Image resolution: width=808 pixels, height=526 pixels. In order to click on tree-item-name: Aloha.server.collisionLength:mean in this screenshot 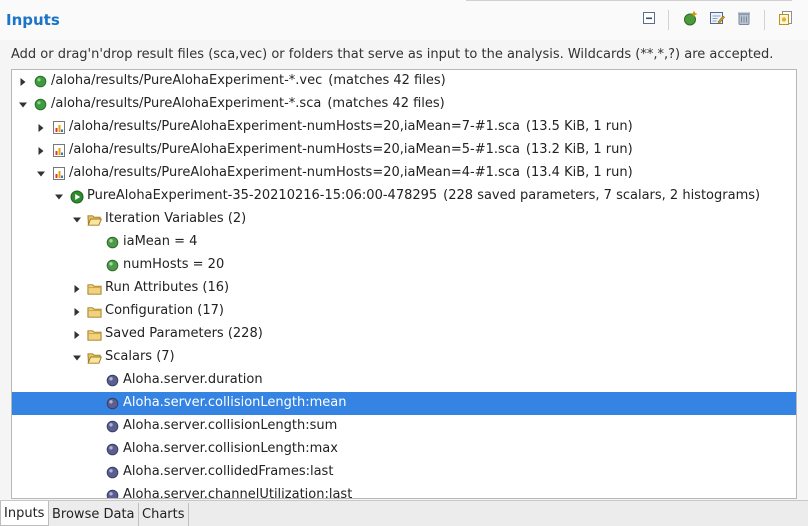, I will do `click(235, 402)`.